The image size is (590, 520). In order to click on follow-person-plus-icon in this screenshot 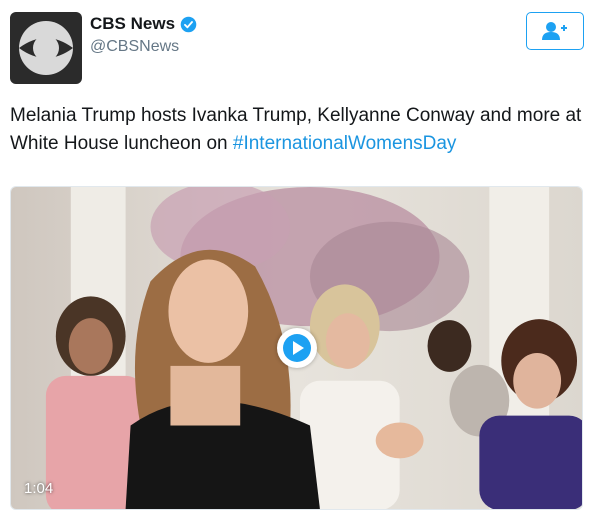, I will do `click(554, 31)`.